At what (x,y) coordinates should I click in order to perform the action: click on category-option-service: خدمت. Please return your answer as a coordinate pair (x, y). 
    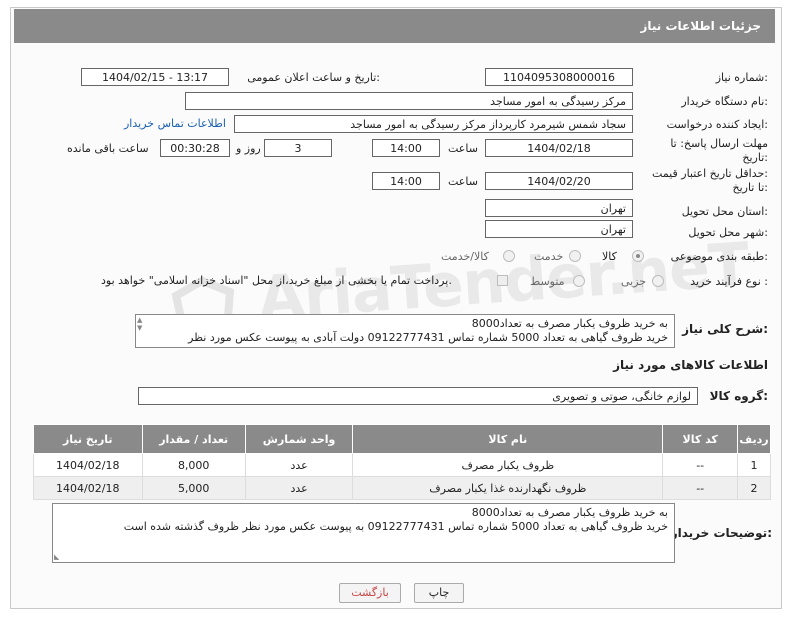
    Looking at the image, I should click on (549, 256).